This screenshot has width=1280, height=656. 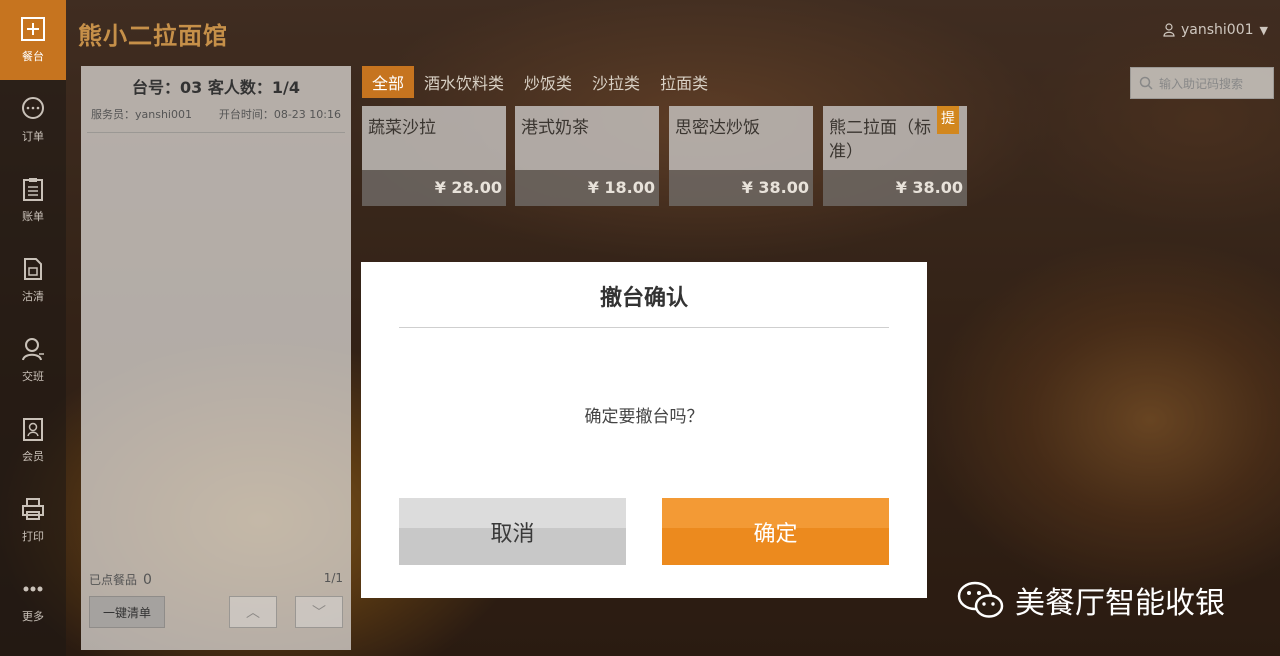 What do you see at coordinates (33, 616) in the screenshot?
I see `sidebar-item-label: 更多` at bounding box center [33, 616].